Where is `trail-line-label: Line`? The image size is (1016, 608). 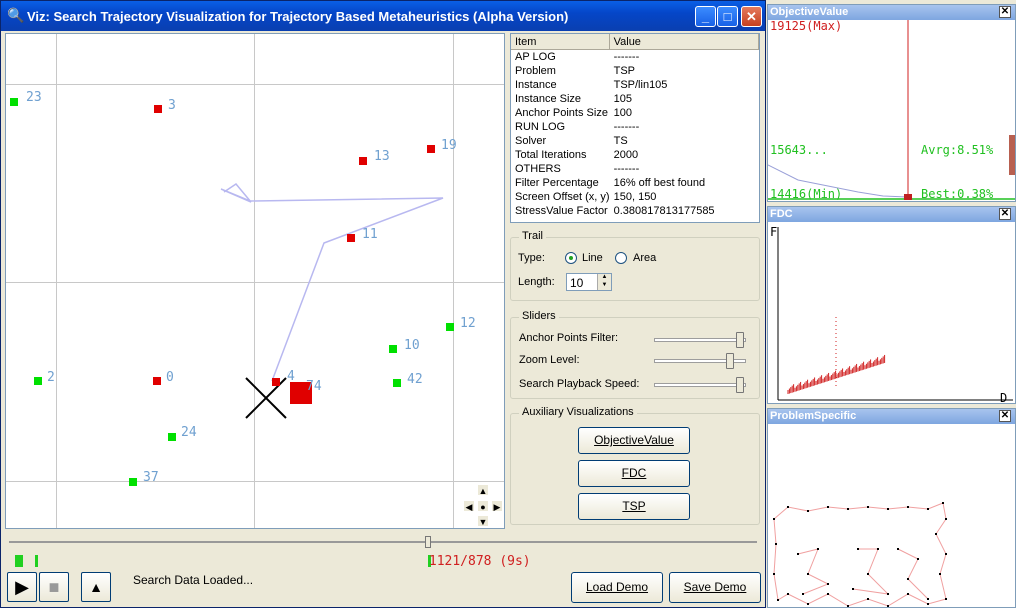 trail-line-label: Line is located at coordinates (592, 258).